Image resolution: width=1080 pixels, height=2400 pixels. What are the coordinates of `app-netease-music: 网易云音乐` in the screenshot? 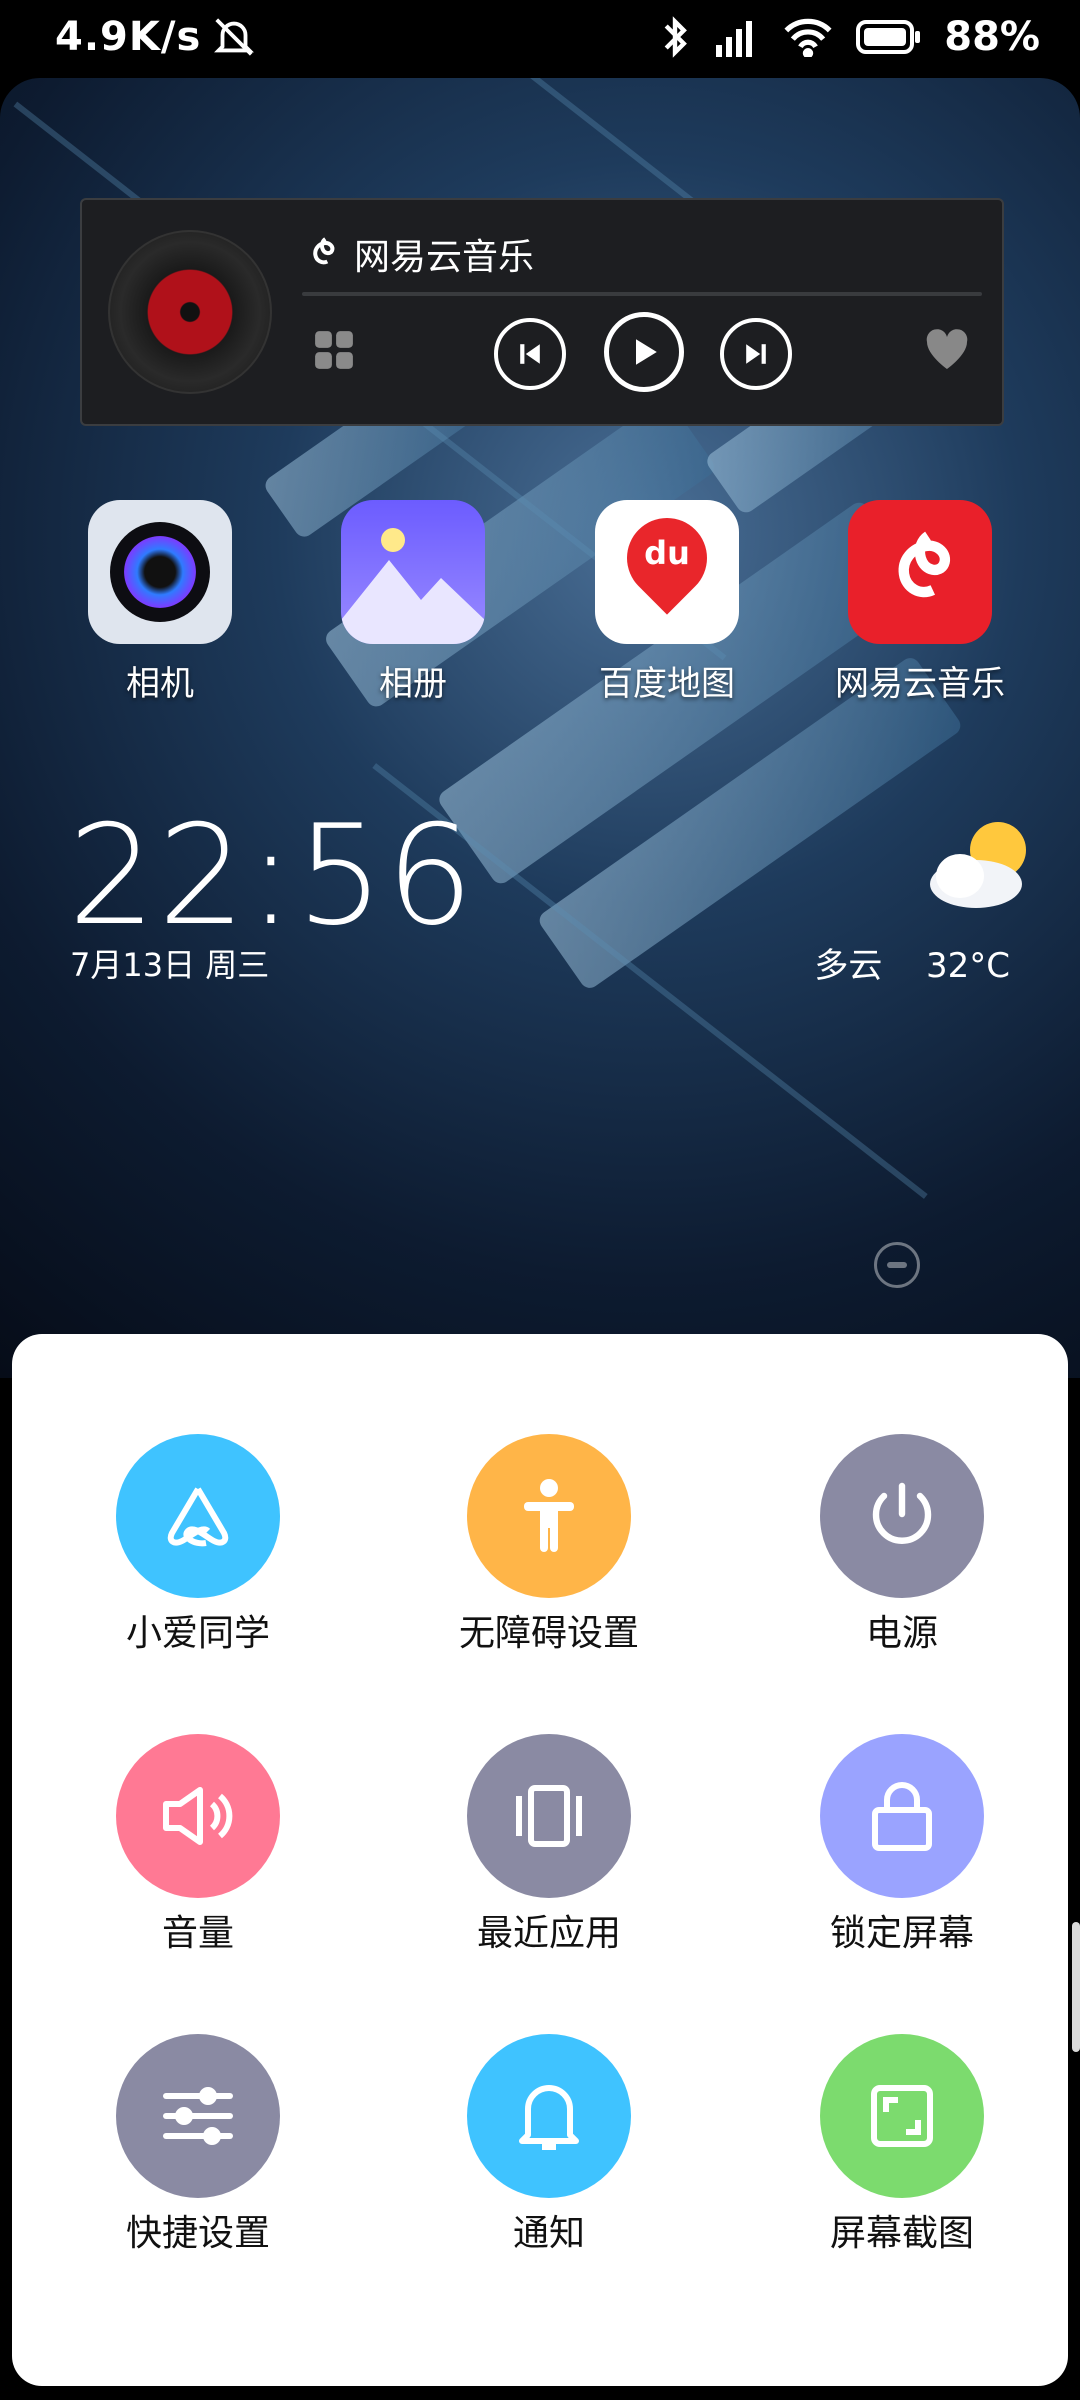 It's located at (920, 602).